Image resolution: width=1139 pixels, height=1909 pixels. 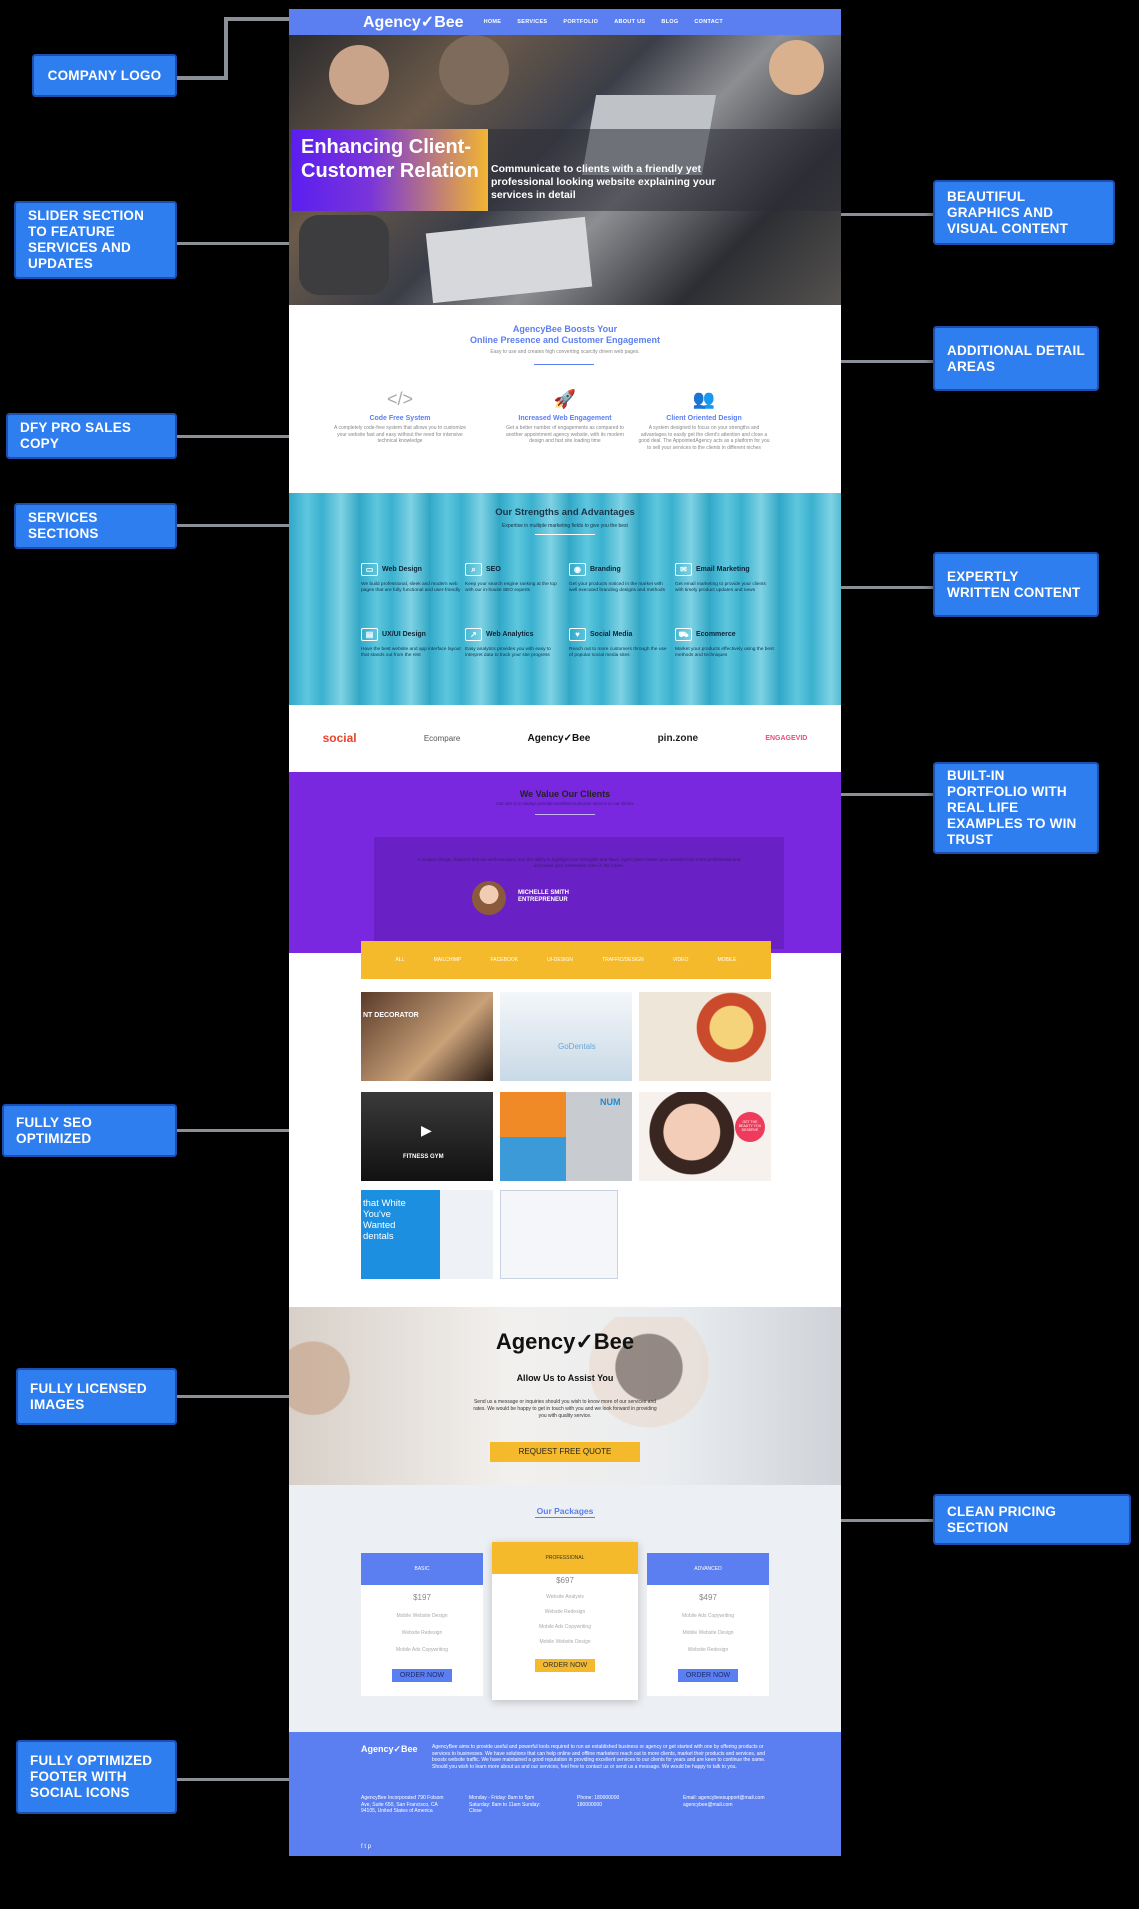 What do you see at coordinates (566, 1136) in the screenshot?
I see `portfolio-item: NUM` at bounding box center [566, 1136].